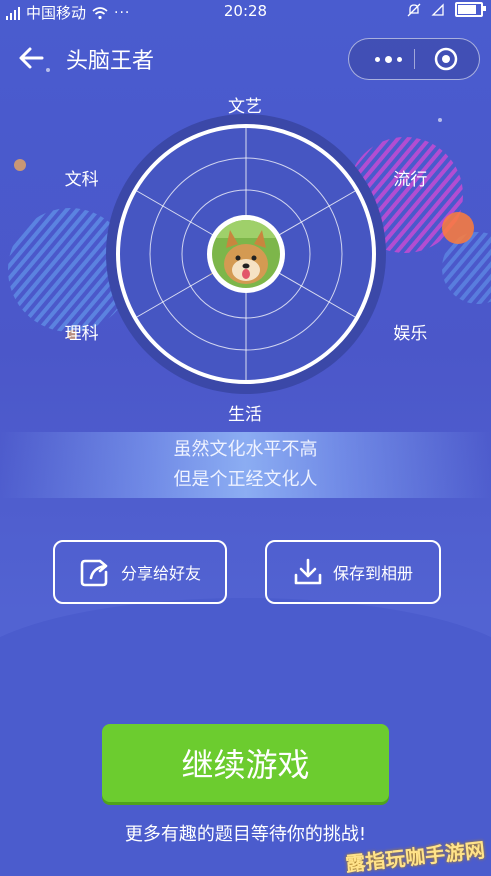 Image resolution: width=491 pixels, height=876 pixels. I want to click on download-icon, so click(308, 571).